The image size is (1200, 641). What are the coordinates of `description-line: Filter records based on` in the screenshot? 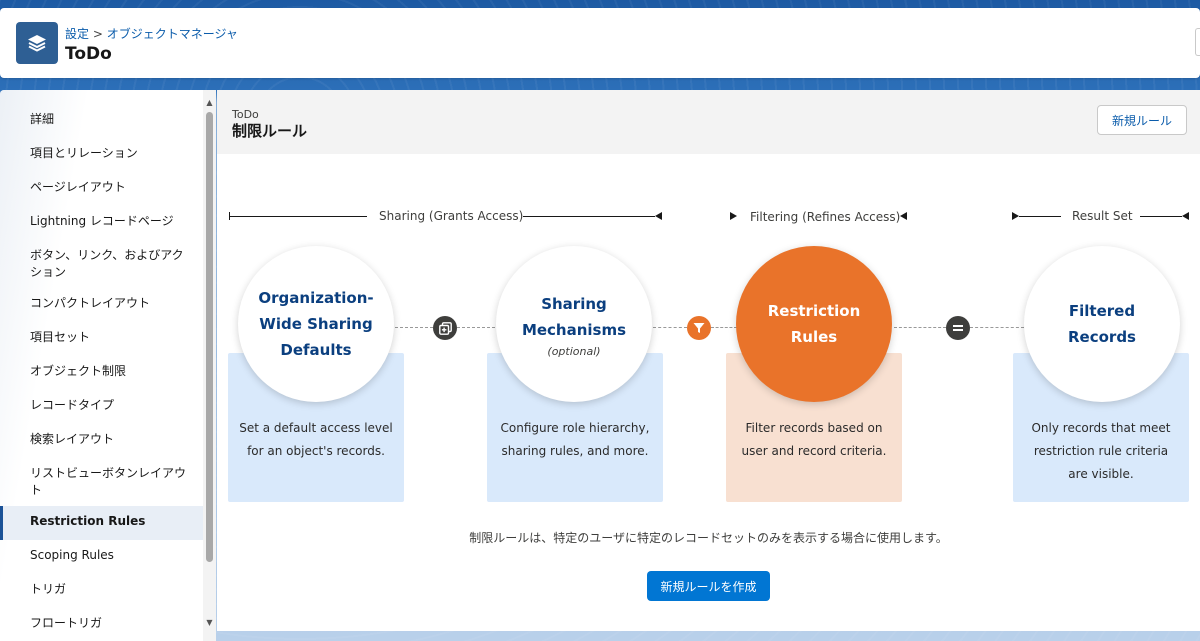 It's located at (814, 428).